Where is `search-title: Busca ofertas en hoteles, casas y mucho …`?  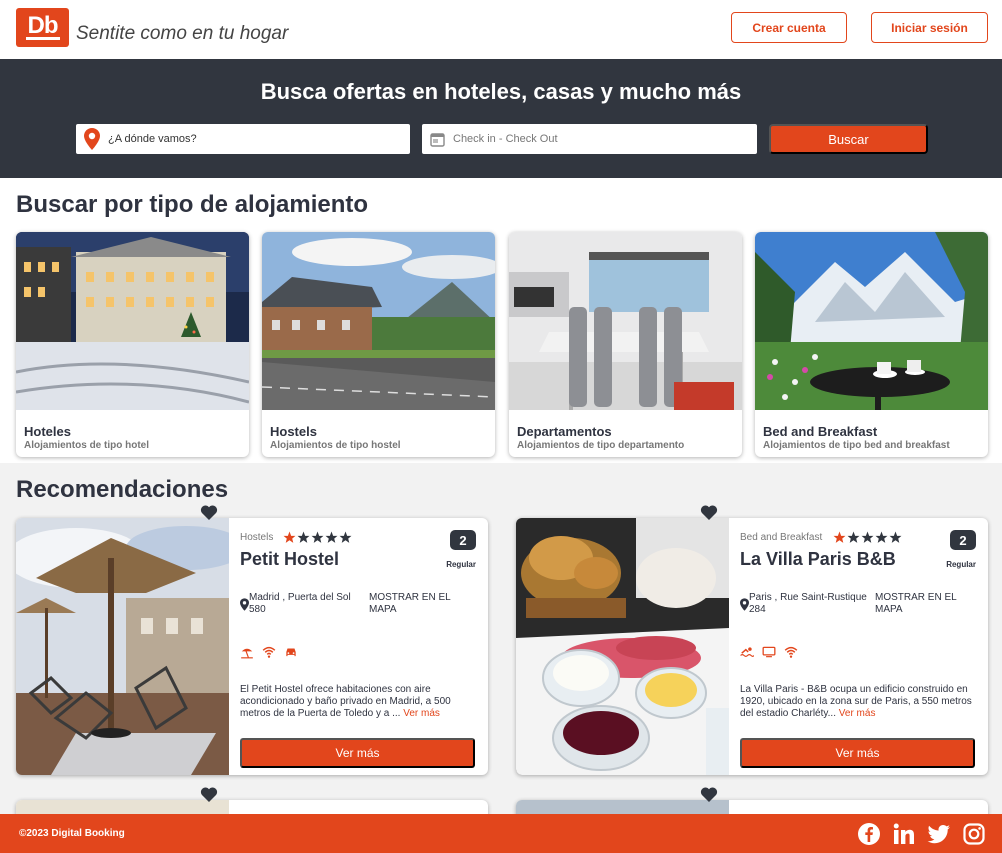 search-title: Busca ofertas en hoteles, casas y mucho … is located at coordinates (501, 91).